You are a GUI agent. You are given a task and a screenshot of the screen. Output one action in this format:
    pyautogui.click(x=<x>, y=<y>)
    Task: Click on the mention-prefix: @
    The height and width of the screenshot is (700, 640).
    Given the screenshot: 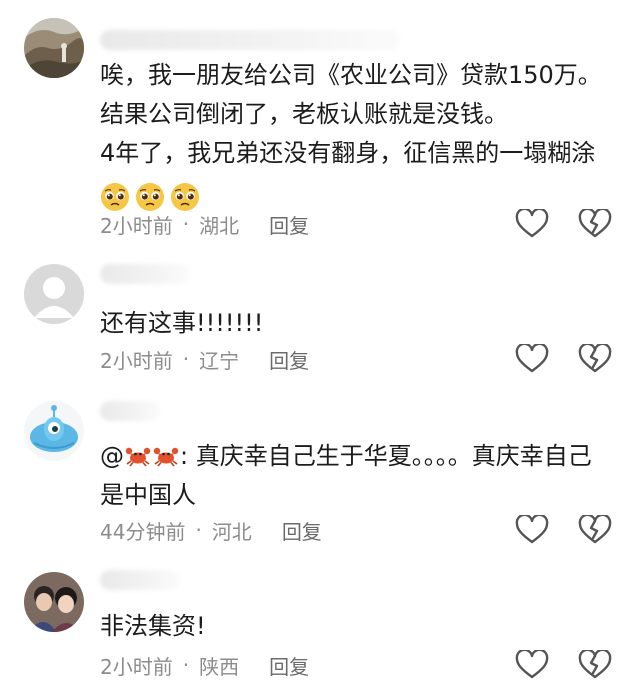 What is the action you would take?
    pyautogui.click(x=112, y=456)
    